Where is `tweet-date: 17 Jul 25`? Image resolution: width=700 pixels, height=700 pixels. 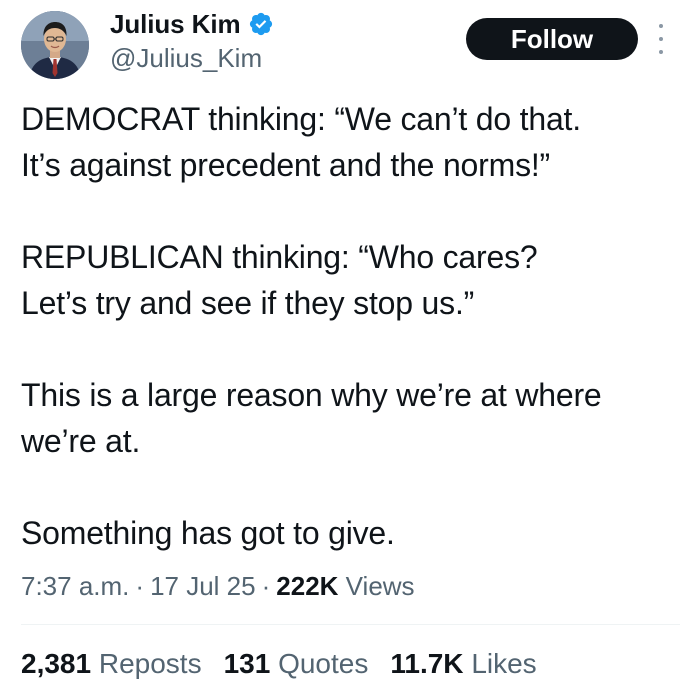
tweet-date: 17 Jul 25 is located at coordinates (203, 586).